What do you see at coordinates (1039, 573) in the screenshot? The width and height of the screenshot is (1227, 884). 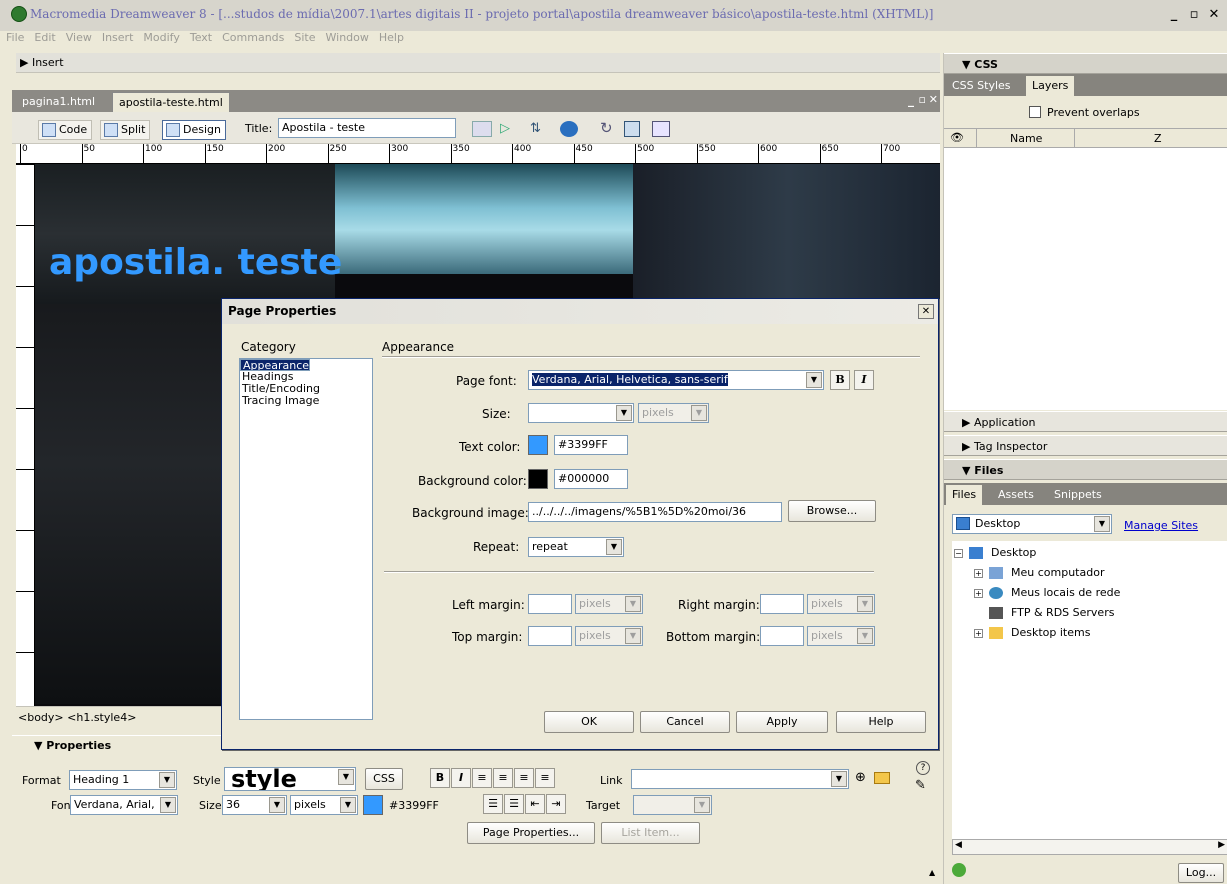 I see `tree-item-computer: + Meu computador` at bounding box center [1039, 573].